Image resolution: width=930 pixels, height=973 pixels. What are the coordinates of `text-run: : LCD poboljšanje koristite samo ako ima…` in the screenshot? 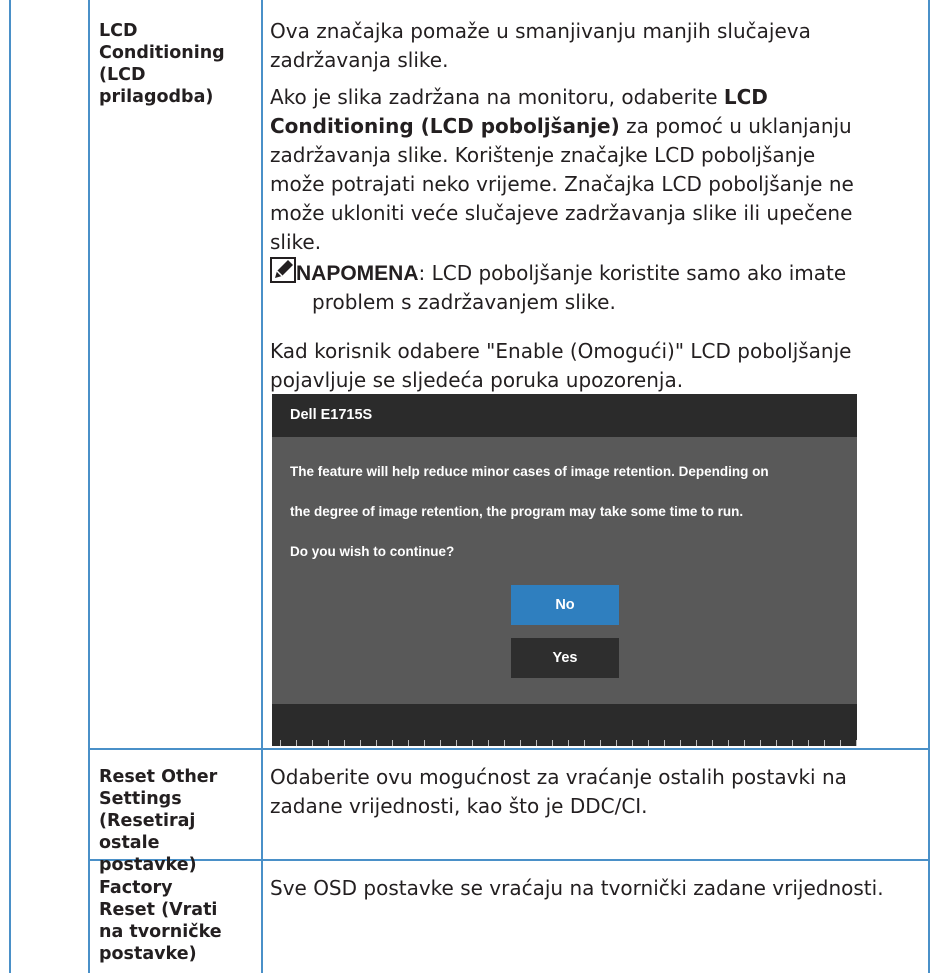 It's located at (632, 273).